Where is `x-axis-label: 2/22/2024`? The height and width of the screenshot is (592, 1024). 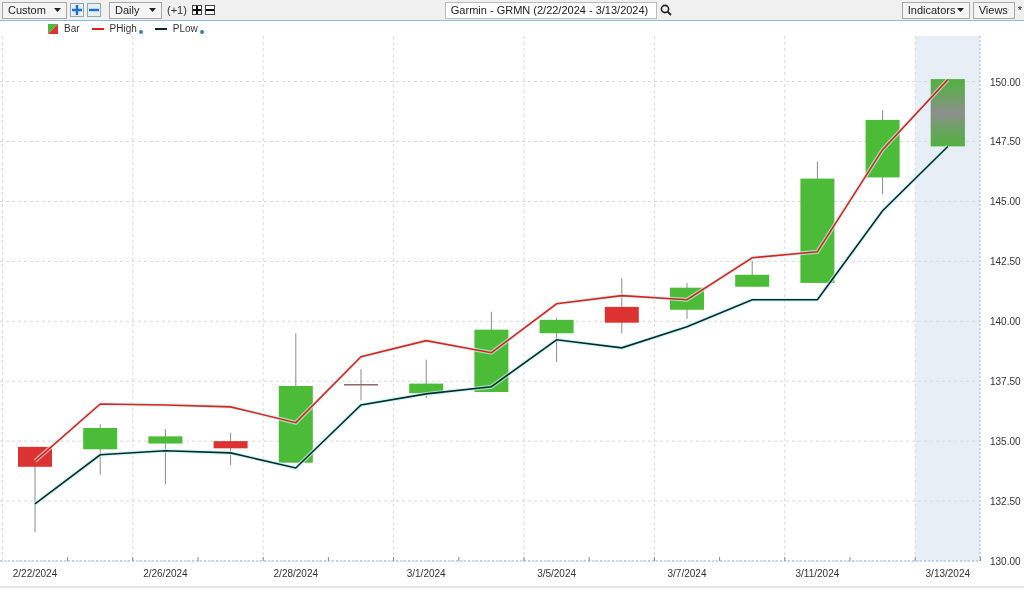
x-axis-label: 2/22/2024 is located at coordinates (35, 573).